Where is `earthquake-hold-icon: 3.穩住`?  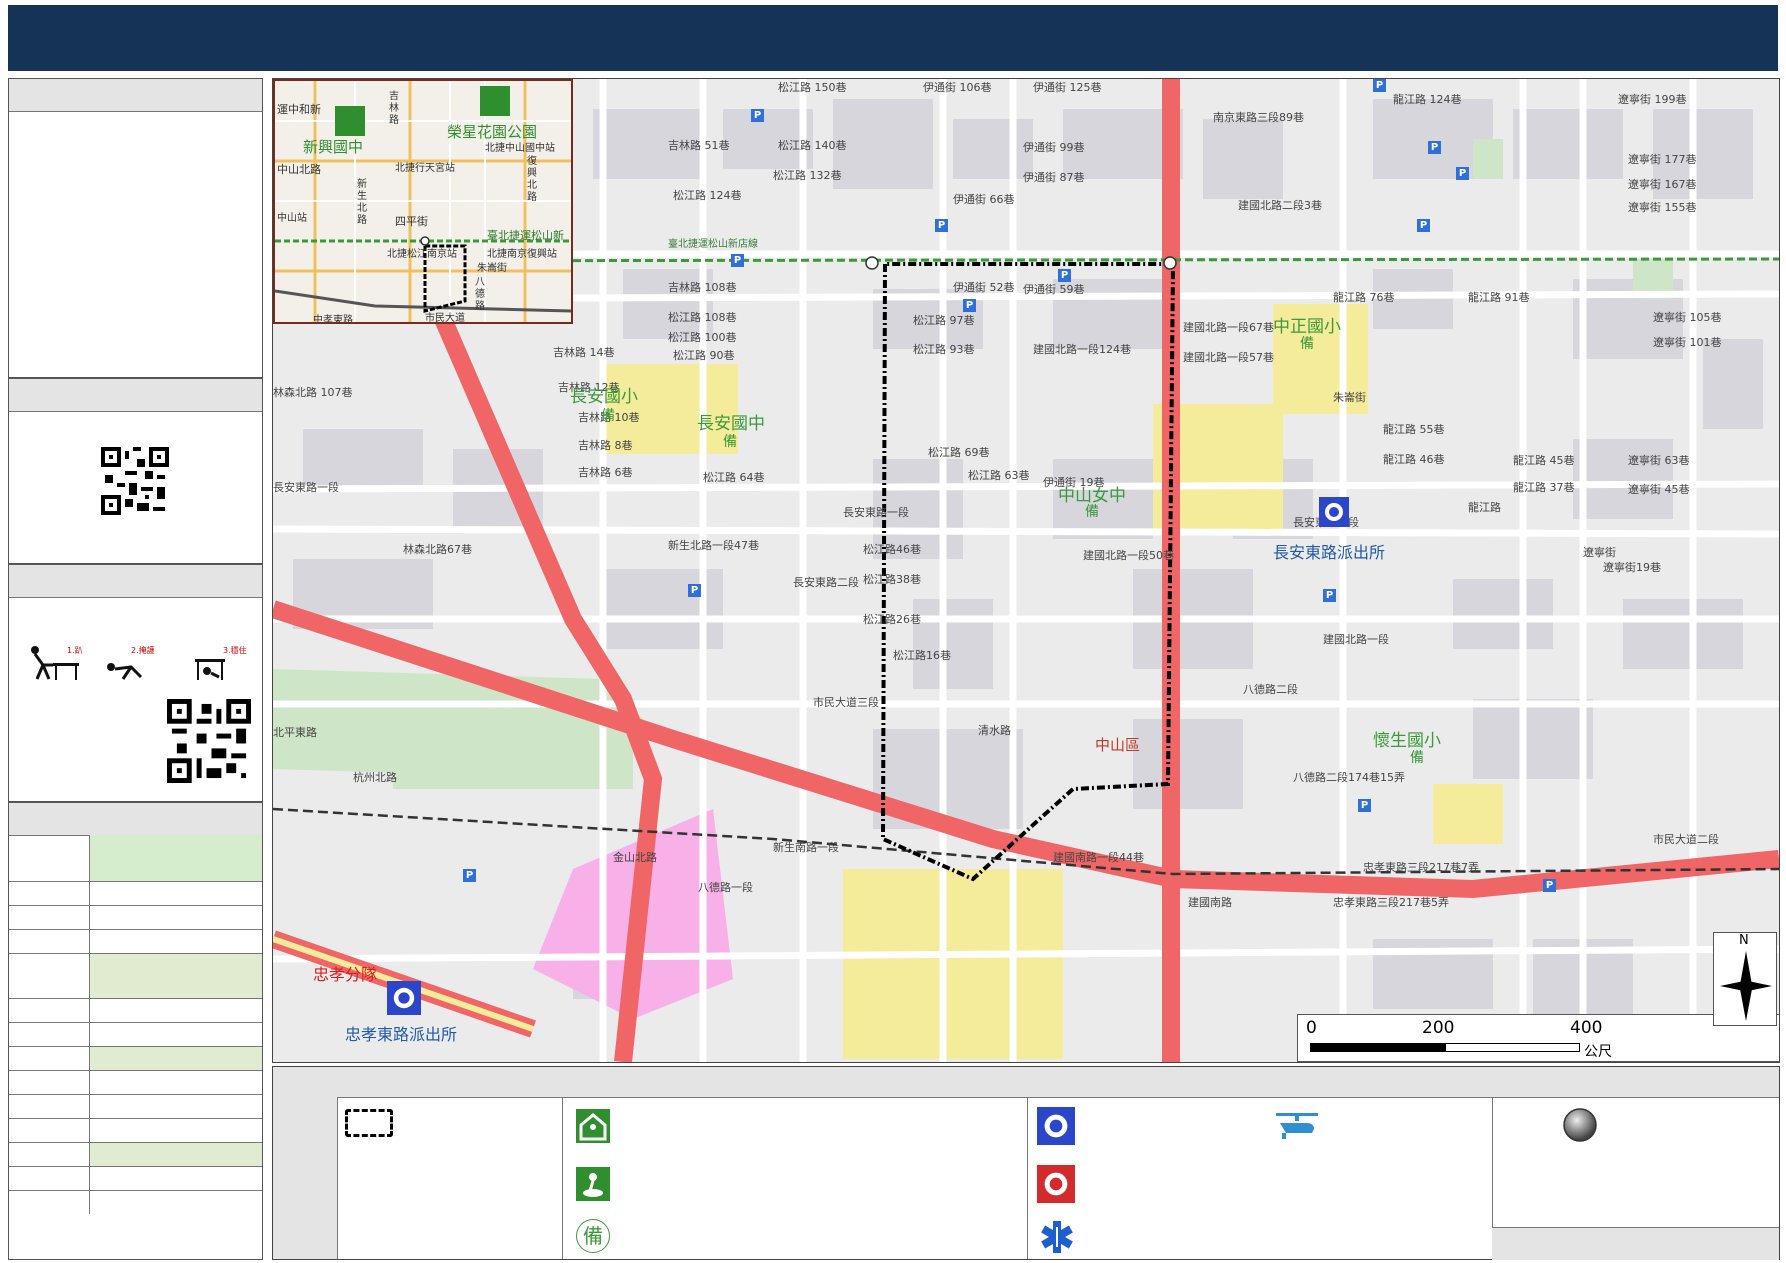 earthquake-hold-icon: 3.穩住 is located at coordinates (221, 662).